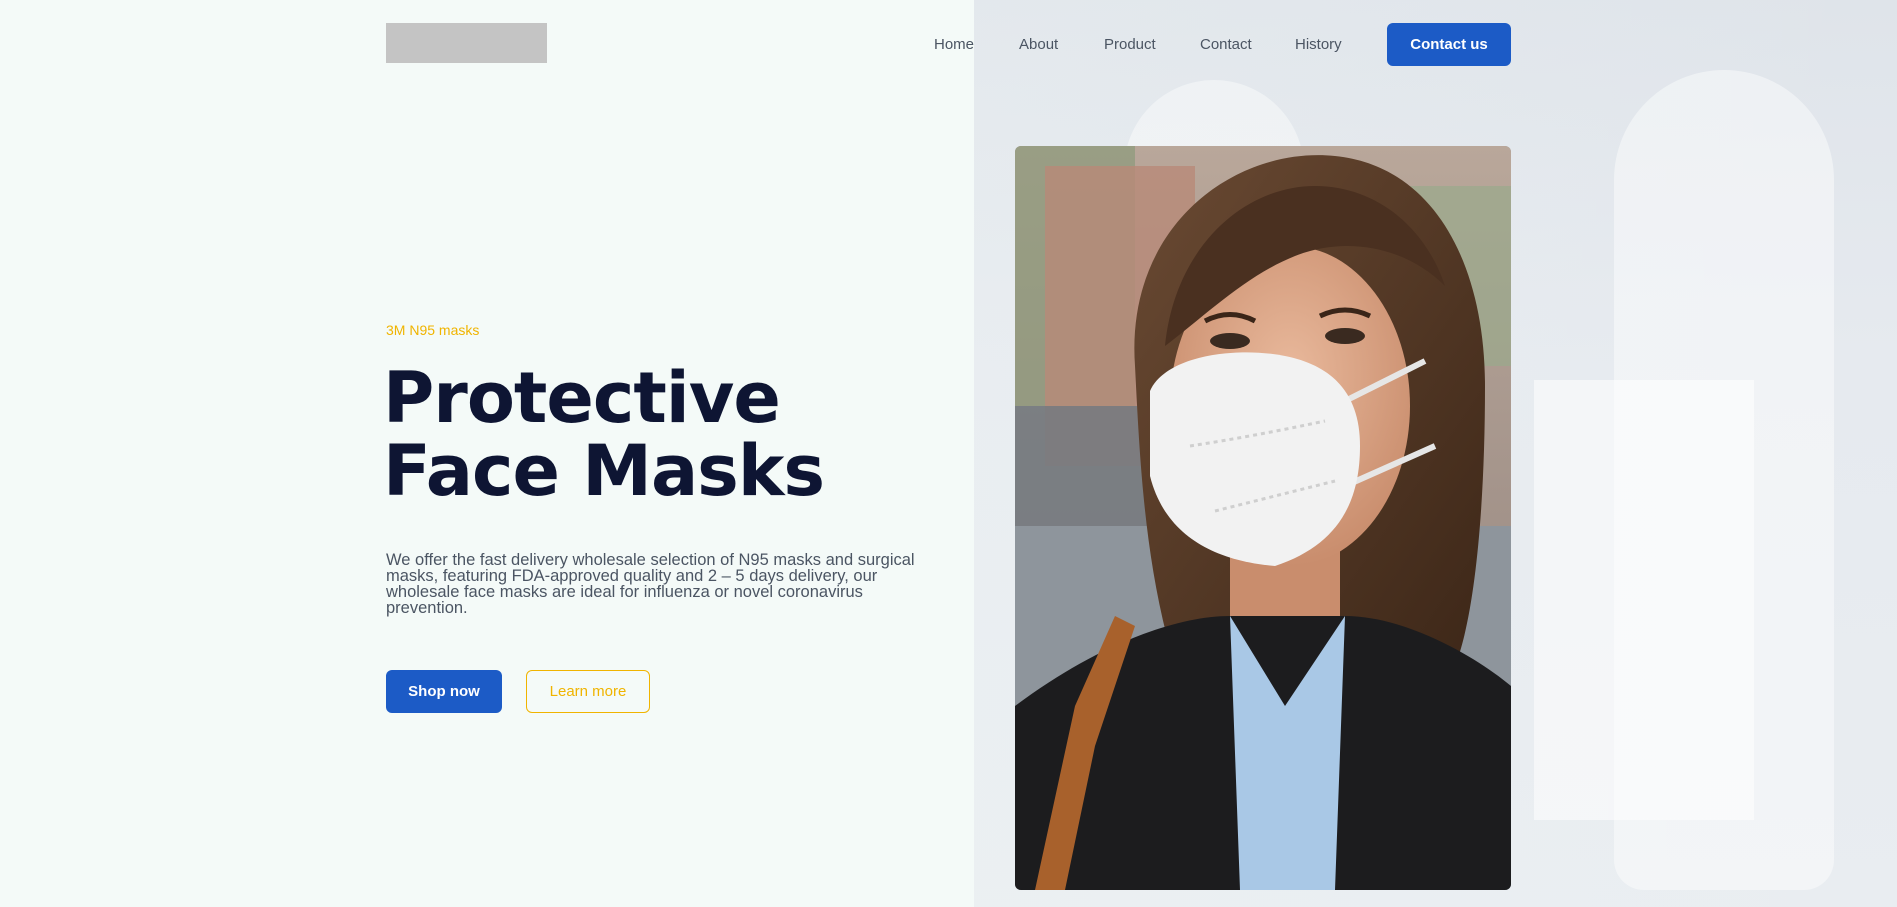 This screenshot has width=1897, height=907. I want to click on nav-contact: Contact, so click(1226, 44).